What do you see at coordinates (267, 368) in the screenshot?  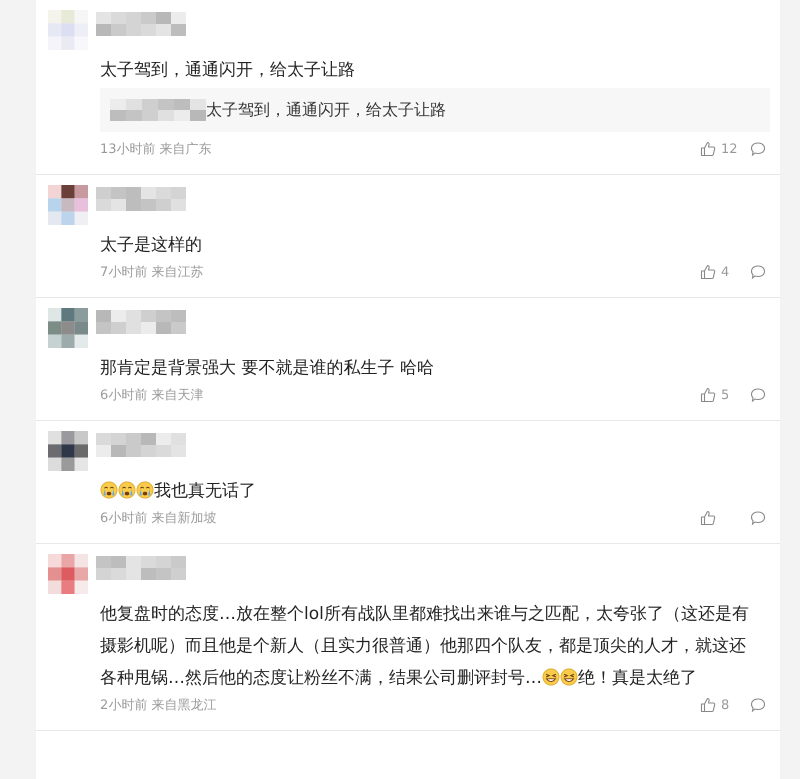 I see `comment-text: 那肯定是背景强大 要不就是谁的私生子 哈哈` at bounding box center [267, 368].